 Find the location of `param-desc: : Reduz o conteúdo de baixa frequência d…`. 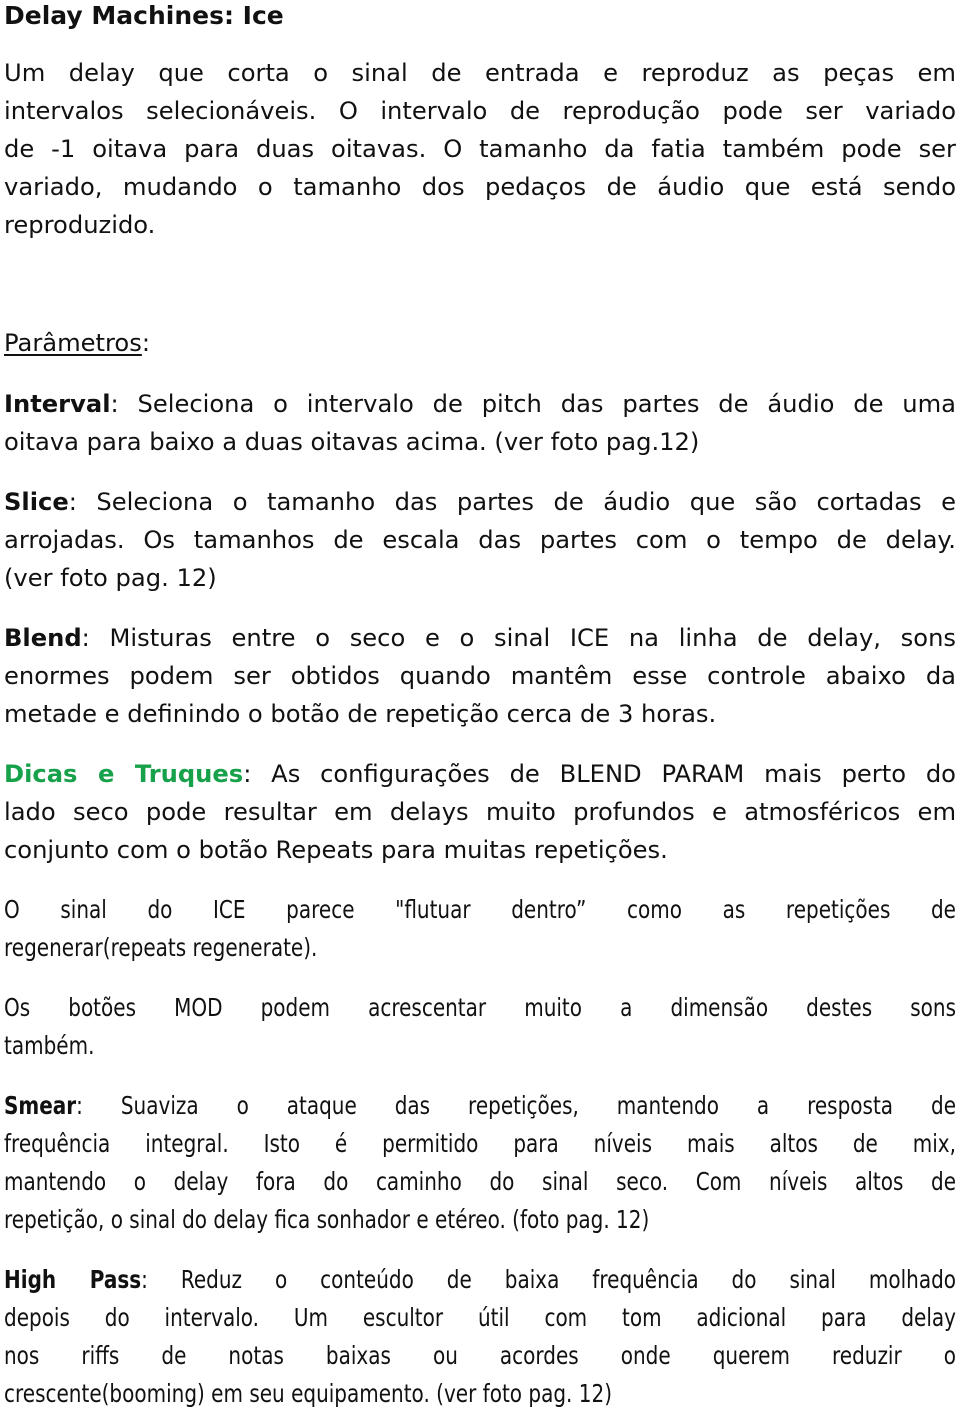

param-desc: : Reduz o conteúdo de baixa frequência d… is located at coordinates (549, 1279).